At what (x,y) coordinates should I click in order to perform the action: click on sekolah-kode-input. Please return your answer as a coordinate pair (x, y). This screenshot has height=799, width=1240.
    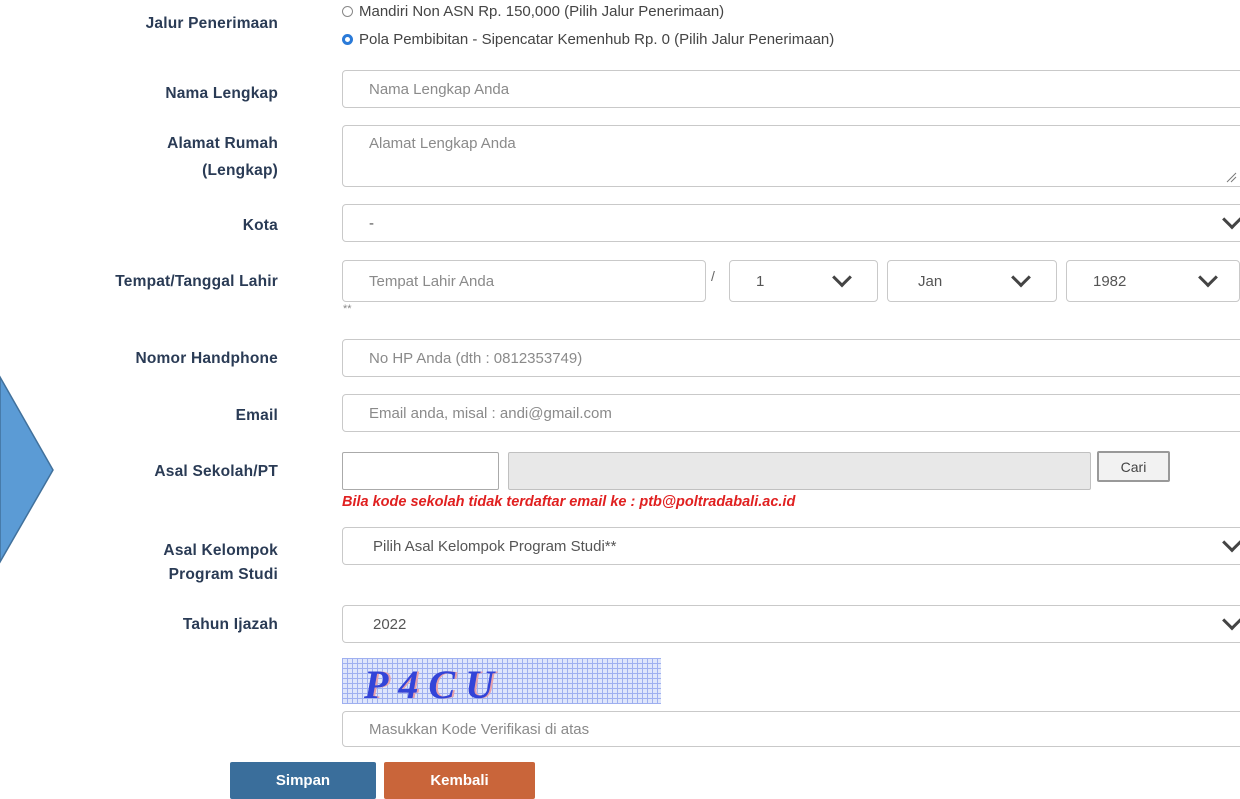
    Looking at the image, I should click on (420, 471).